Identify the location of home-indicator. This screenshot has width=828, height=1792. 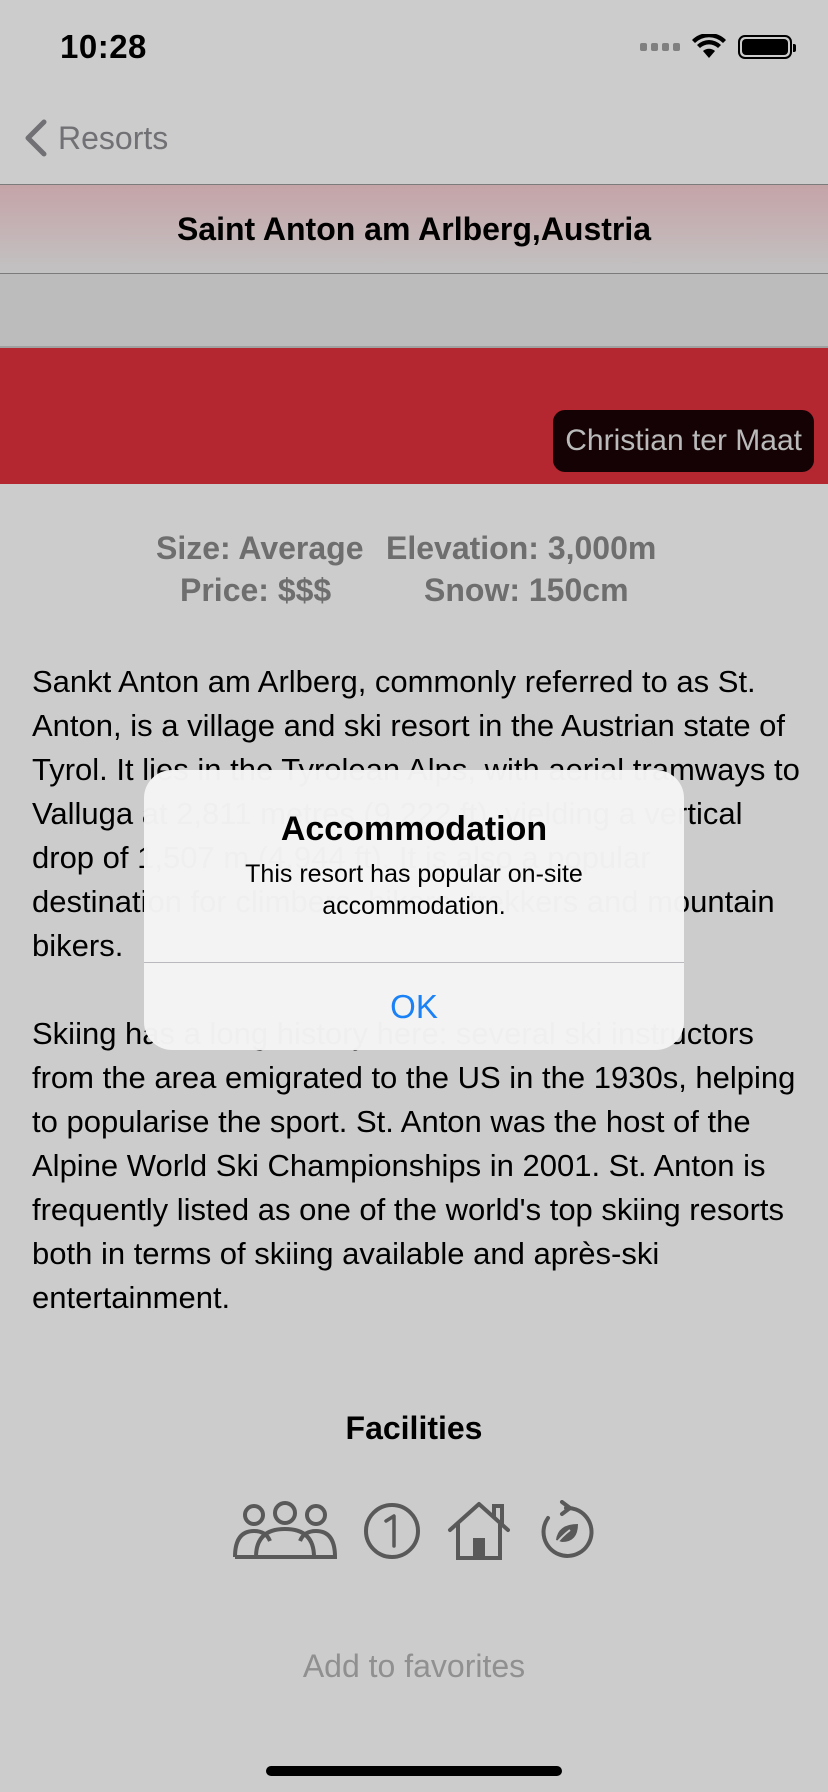
(414, 1771).